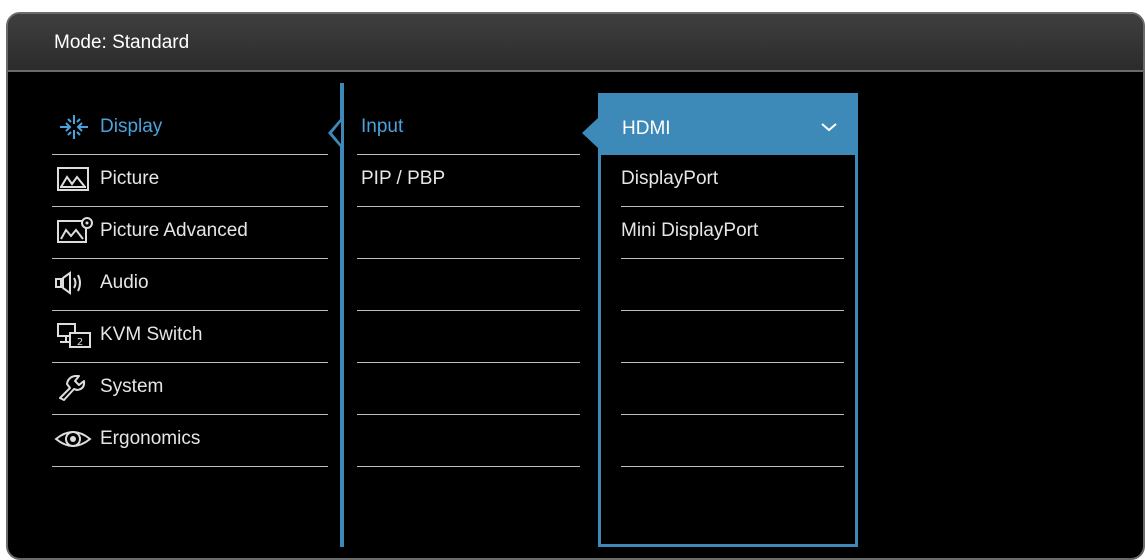 This screenshot has height=560, width=1145. I want to click on option-displayport: DisplayPort, so click(732, 181).